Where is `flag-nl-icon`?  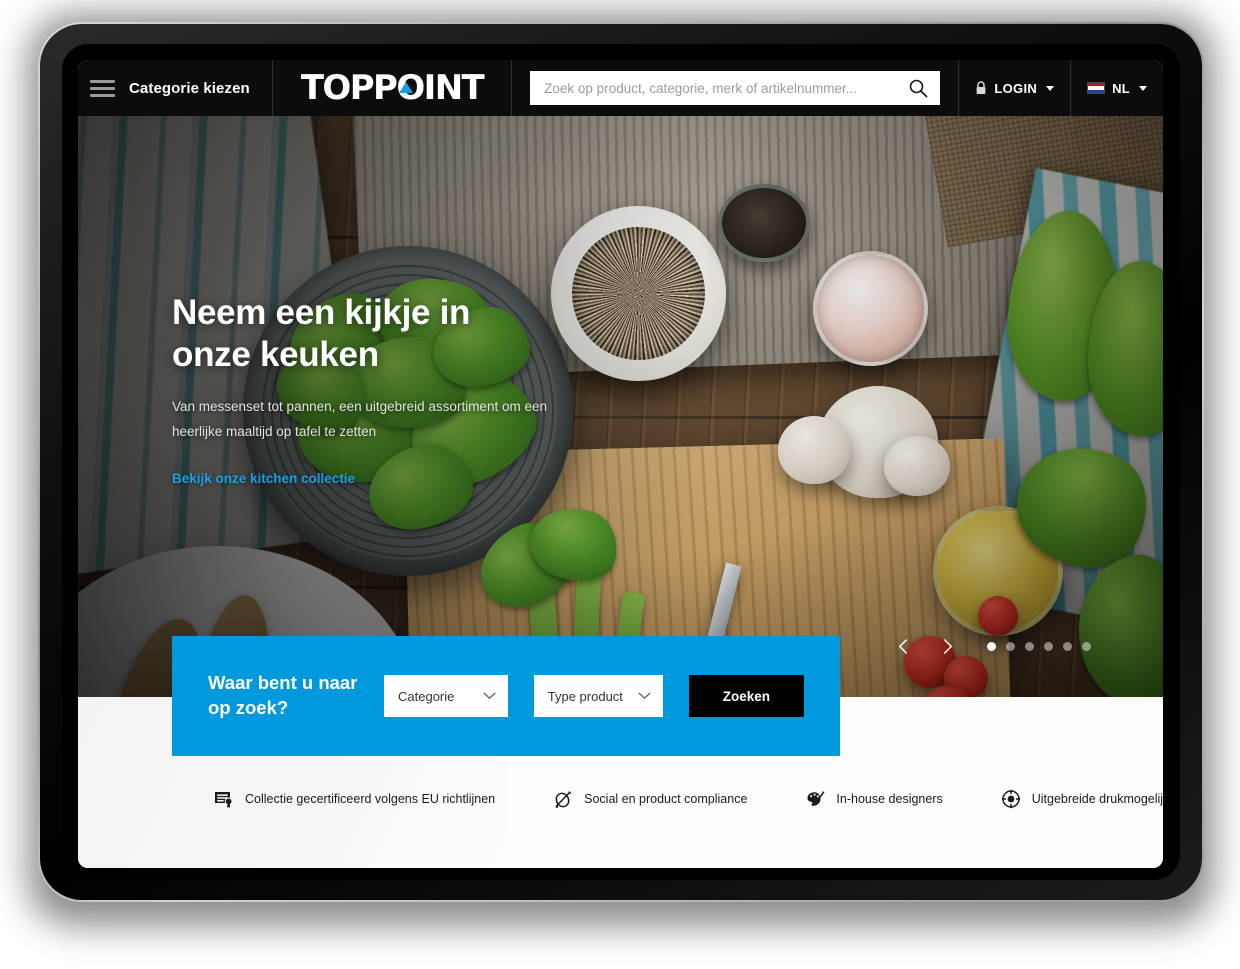 flag-nl-icon is located at coordinates (1096, 88).